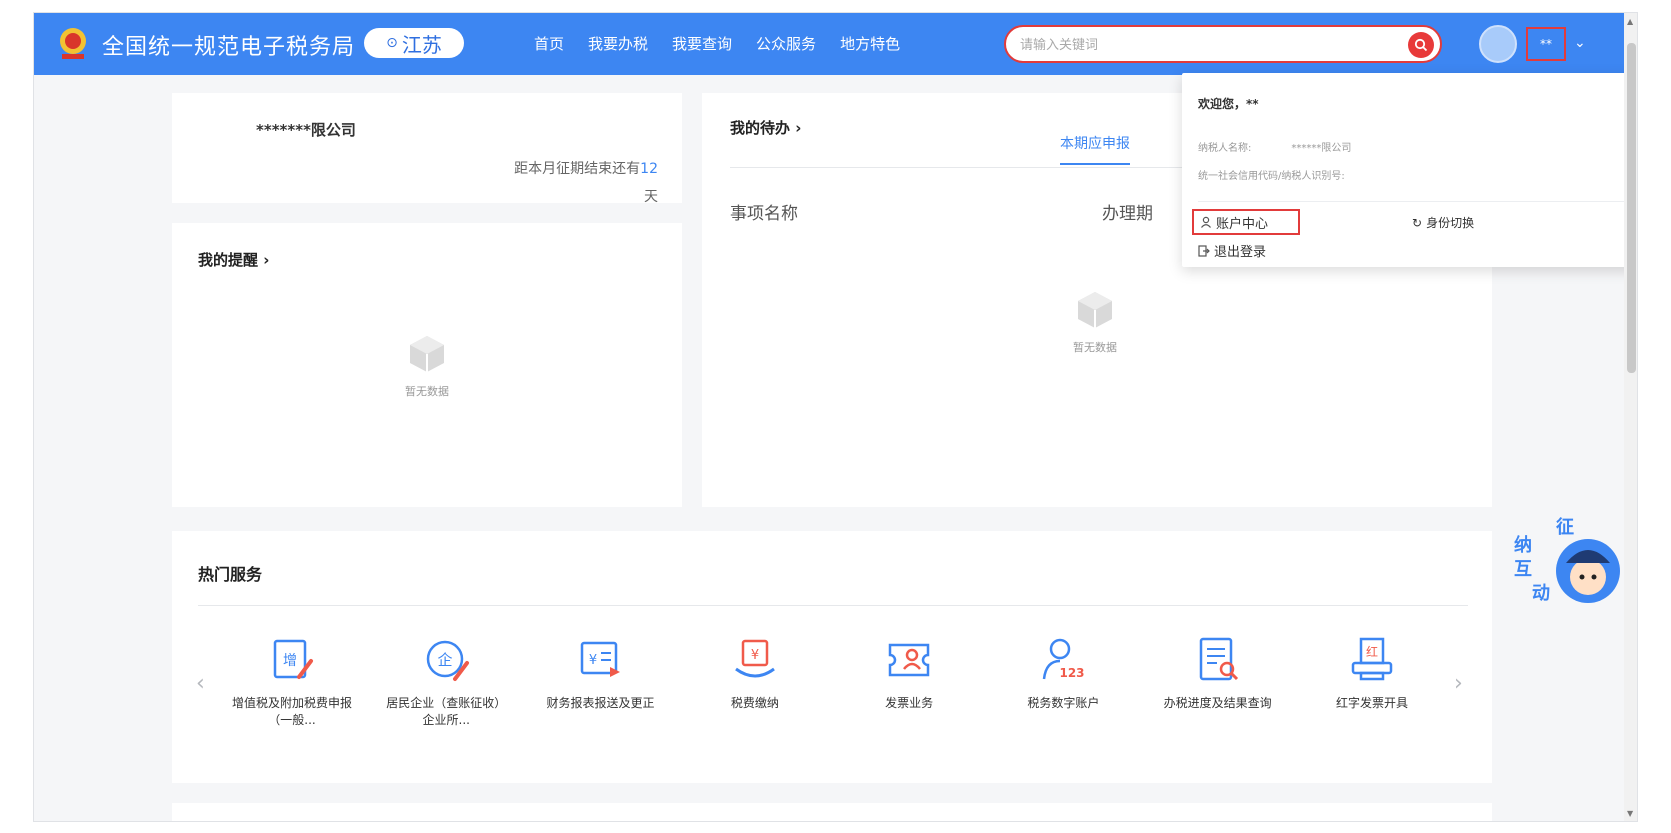 The height and width of the screenshot is (833, 1671). Describe the element at coordinates (1523, 545) in the screenshot. I see `assistant-char: 纳` at that location.